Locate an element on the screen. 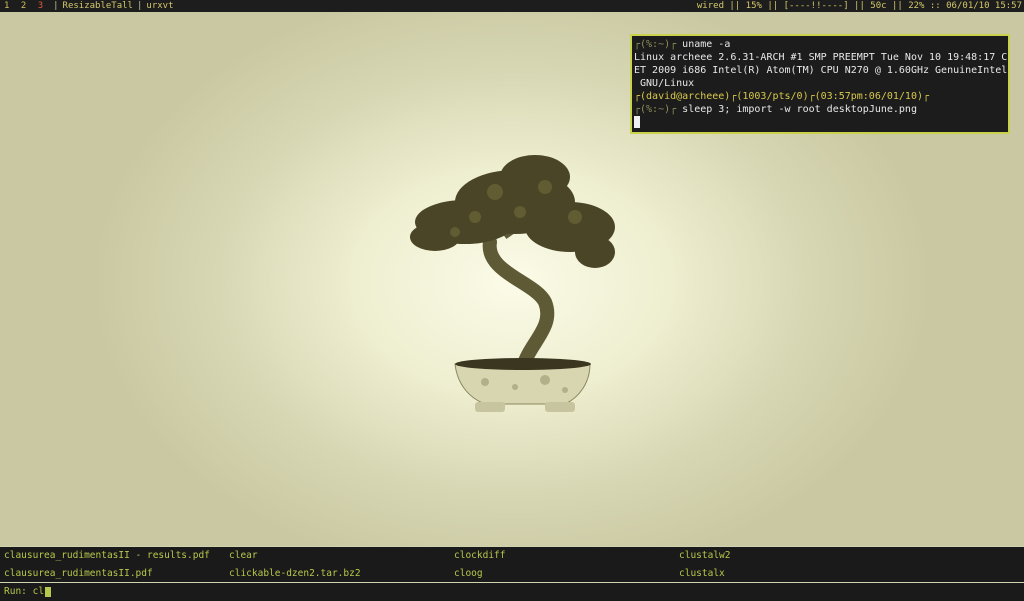  completion-item: clausurea_rudimentasII.pdf is located at coordinates (78, 574).